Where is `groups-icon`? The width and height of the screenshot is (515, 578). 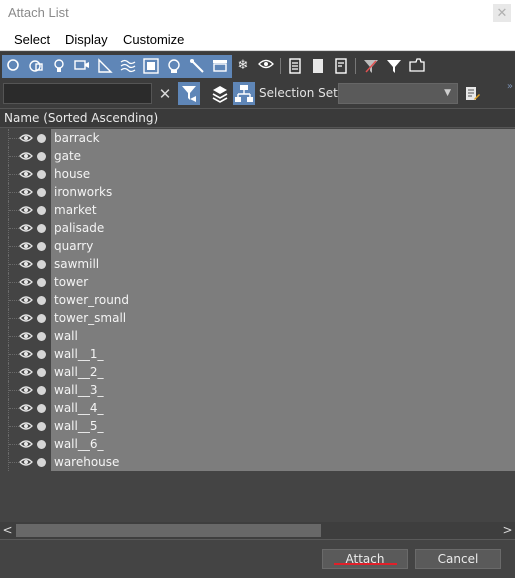
groups-icon is located at coordinates (151, 66).